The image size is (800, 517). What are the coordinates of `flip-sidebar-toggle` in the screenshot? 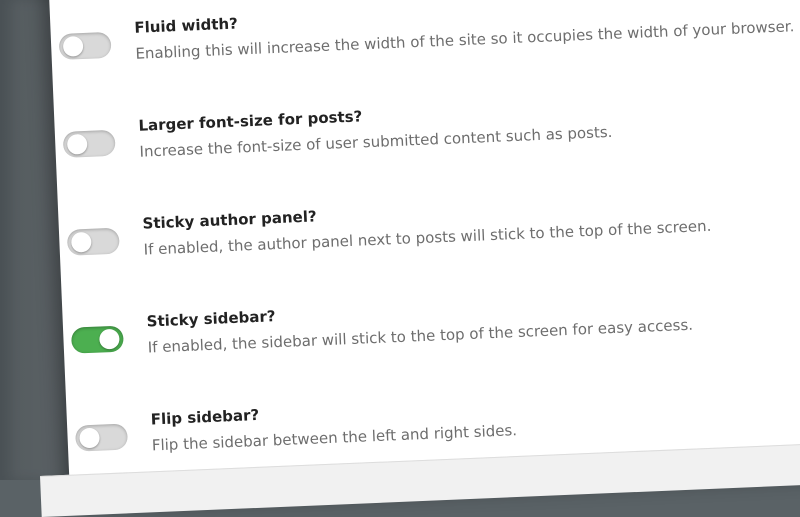 It's located at (102, 437).